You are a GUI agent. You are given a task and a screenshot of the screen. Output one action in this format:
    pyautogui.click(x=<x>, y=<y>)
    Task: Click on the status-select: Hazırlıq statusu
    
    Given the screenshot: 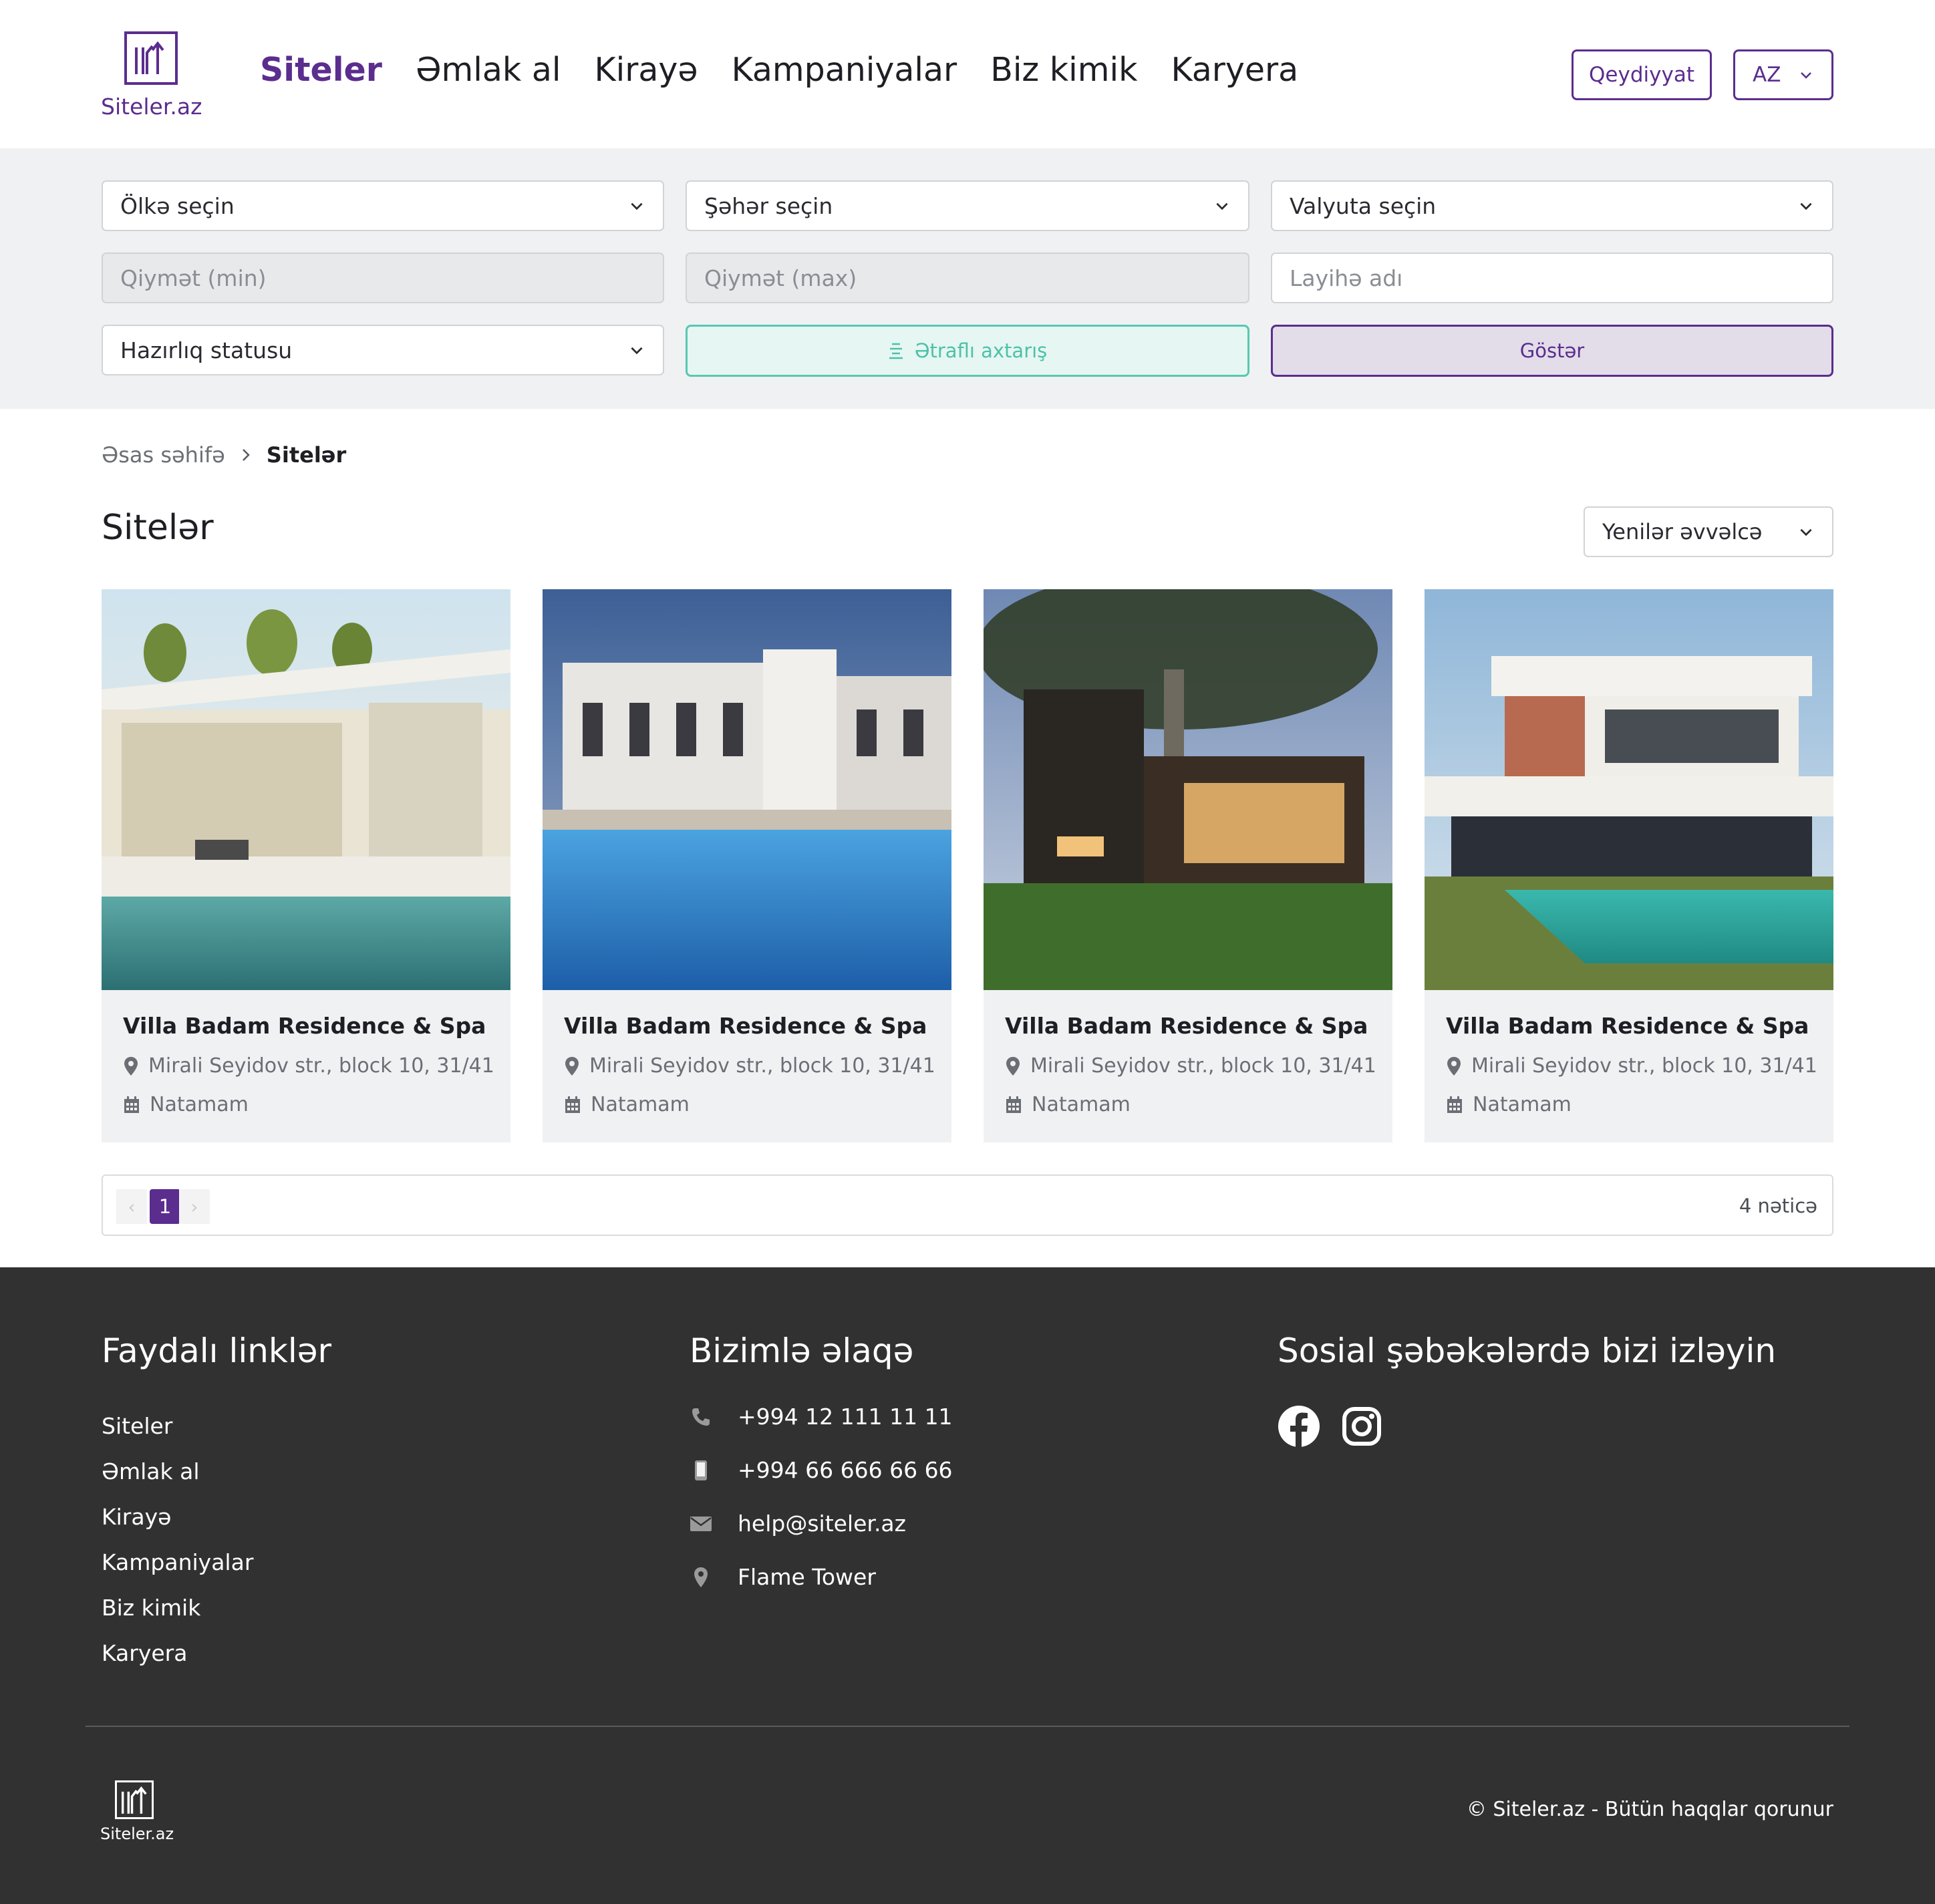 What is the action you would take?
    pyautogui.click(x=383, y=350)
    